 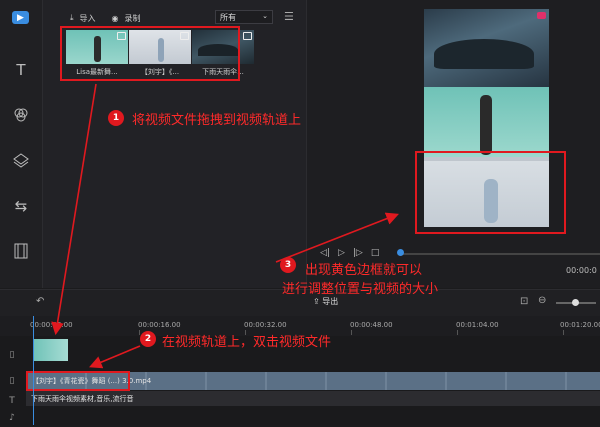 What do you see at coordinates (288, 265) in the screenshot?
I see `step-badge: 3` at bounding box center [288, 265].